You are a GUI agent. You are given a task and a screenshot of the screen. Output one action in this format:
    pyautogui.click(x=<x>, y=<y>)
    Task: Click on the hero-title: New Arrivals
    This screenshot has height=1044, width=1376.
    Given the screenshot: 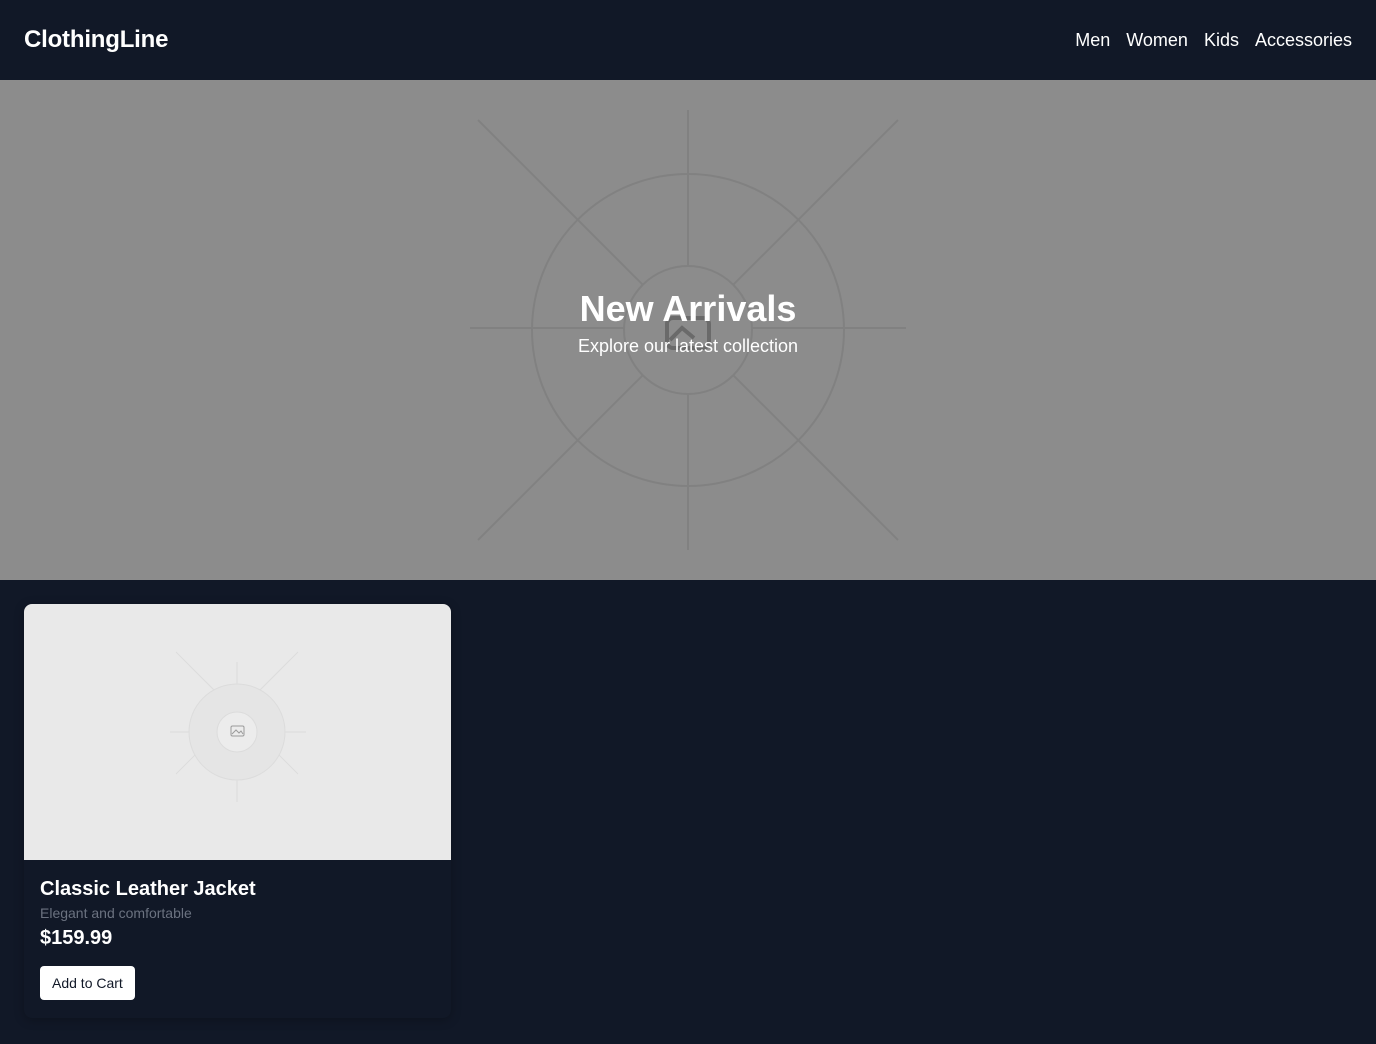 What is the action you would take?
    pyautogui.click(x=688, y=308)
    